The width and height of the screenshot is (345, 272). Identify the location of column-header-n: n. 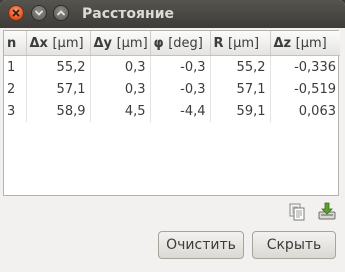
(15, 43).